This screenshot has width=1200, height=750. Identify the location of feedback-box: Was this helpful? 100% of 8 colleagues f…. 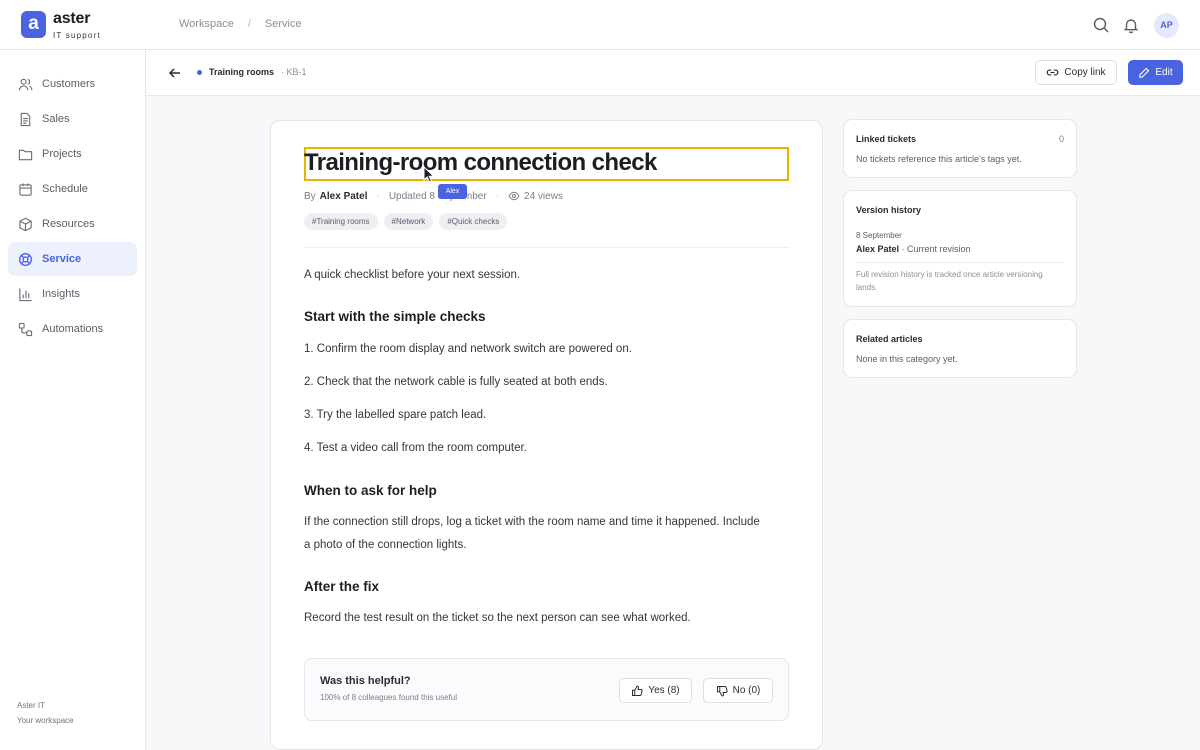
(546, 689).